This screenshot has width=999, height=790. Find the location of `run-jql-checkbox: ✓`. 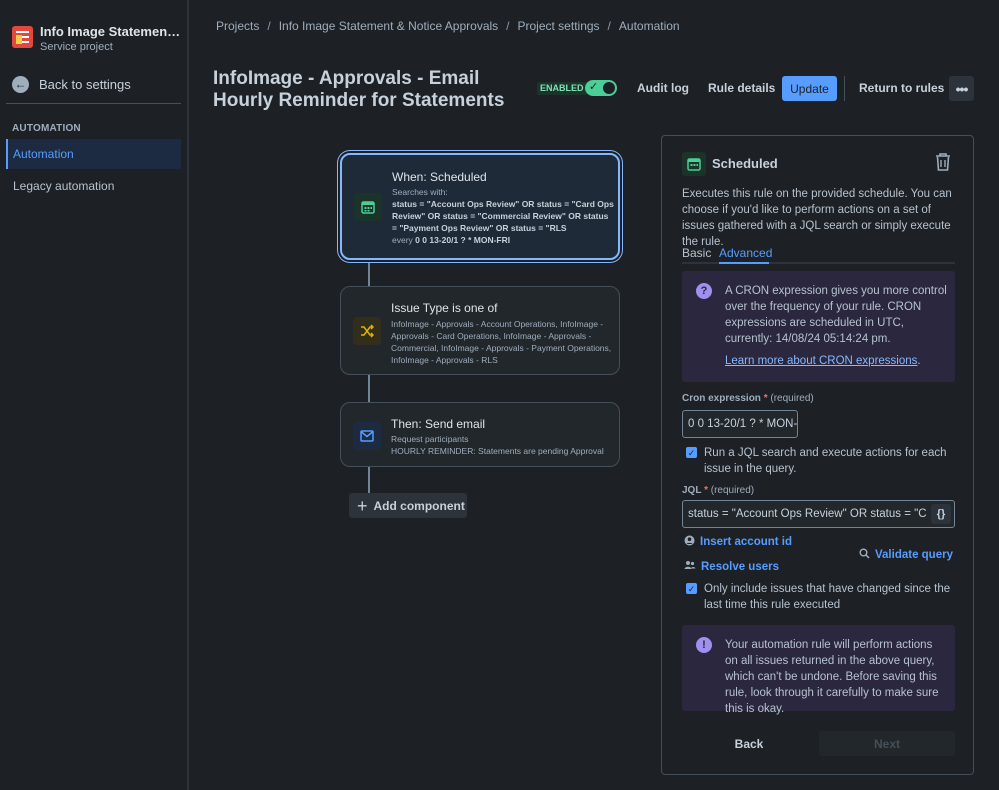

run-jql-checkbox: ✓ is located at coordinates (691, 452).